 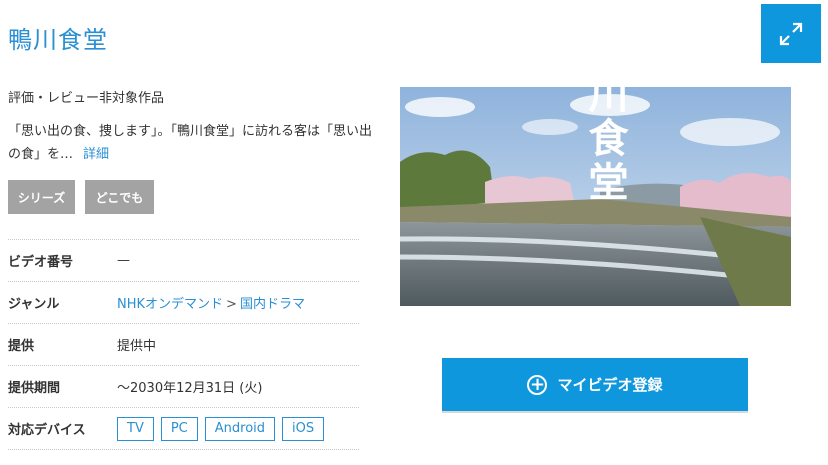 I want to click on genre-value: NHKオンデマンド > 国内ドラマ, so click(x=211, y=302).